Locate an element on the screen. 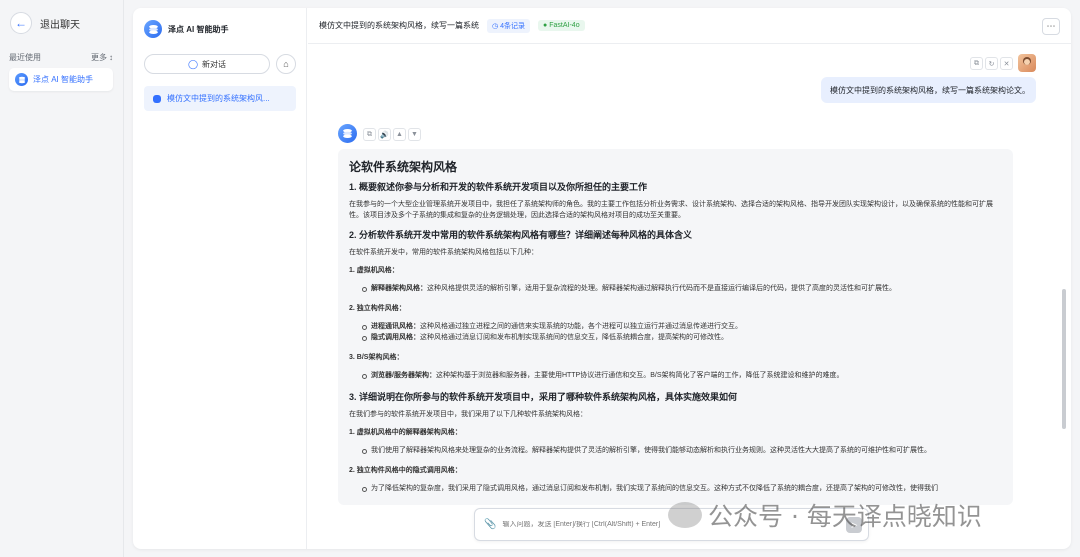 This screenshot has height=557, width=1080. exit-chat-button: ← 退出聊天 is located at coordinates (45, 23).